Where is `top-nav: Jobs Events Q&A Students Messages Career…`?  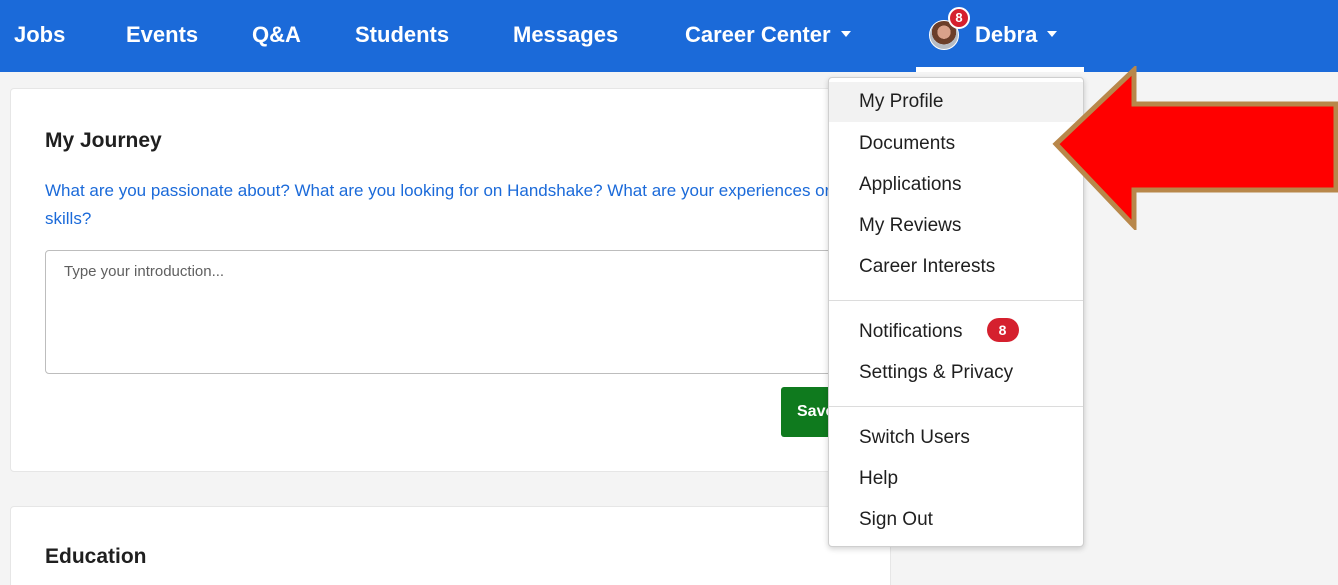
top-nav: Jobs Events Q&A Students Messages Career… is located at coordinates (669, 36).